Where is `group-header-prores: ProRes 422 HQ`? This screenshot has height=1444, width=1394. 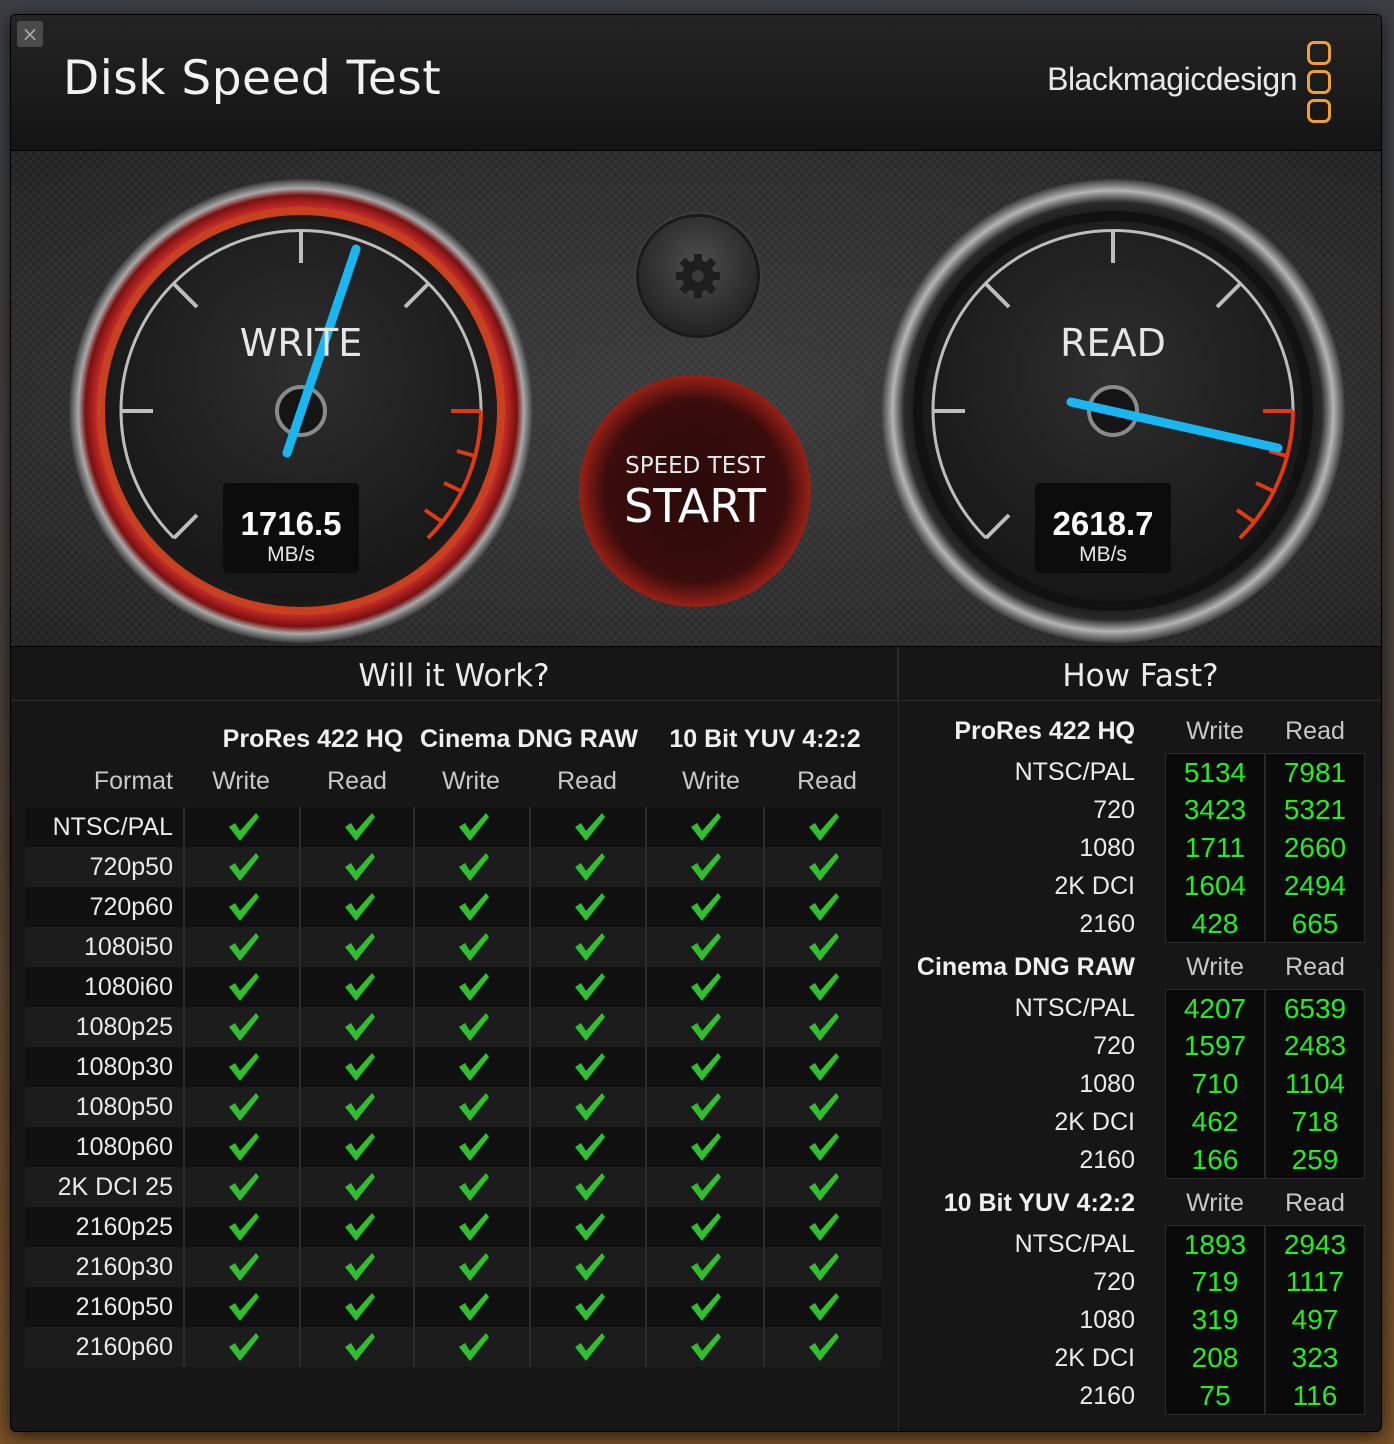
group-header-prores: ProRes 422 HQ is located at coordinates (313, 739).